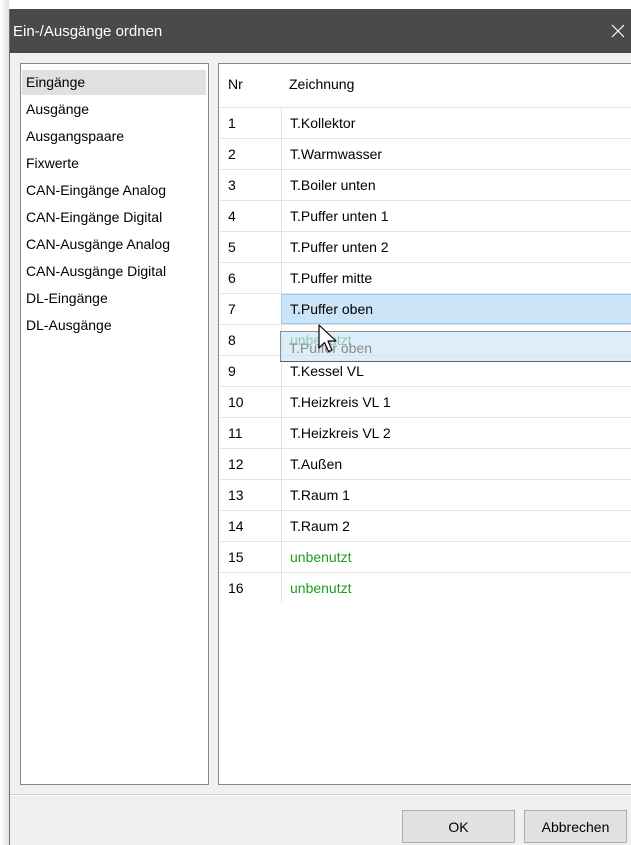 The height and width of the screenshot is (845, 631). Describe the element at coordinates (235, 84) in the screenshot. I see `column-header-nr: Nr` at that location.